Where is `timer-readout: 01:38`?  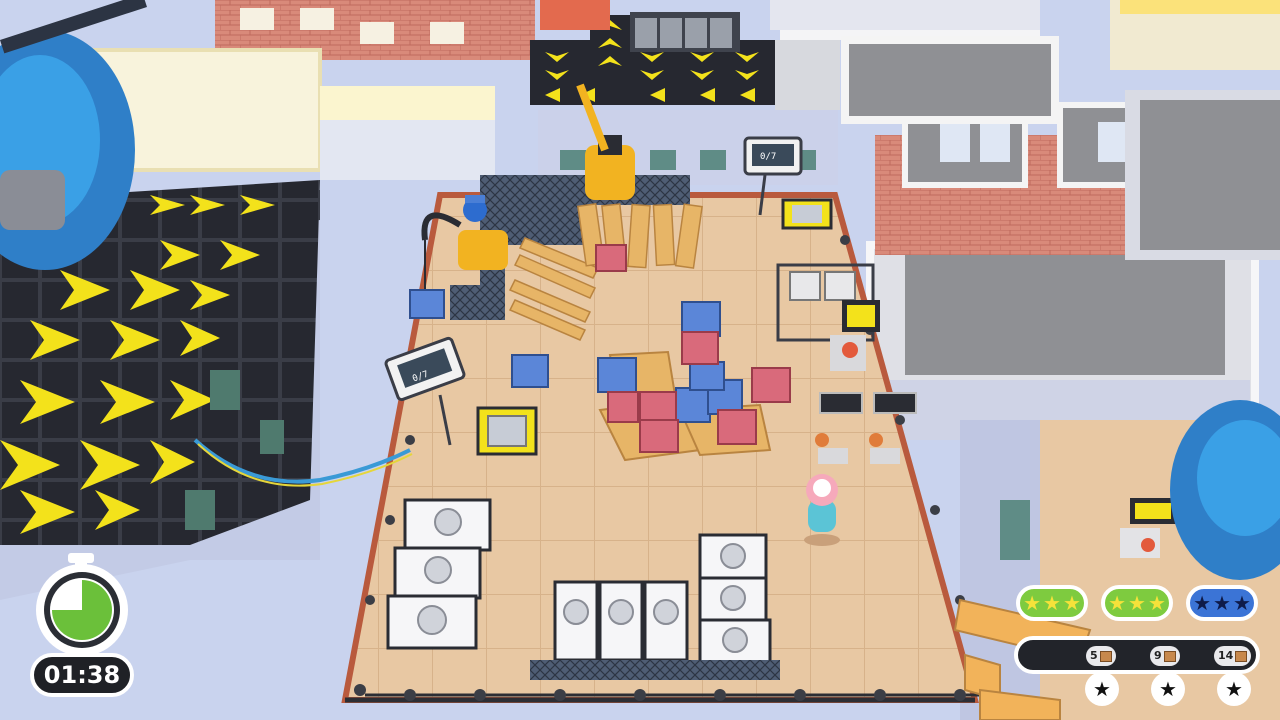
timer-readout: 01:38 is located at coordinates (82, 675).